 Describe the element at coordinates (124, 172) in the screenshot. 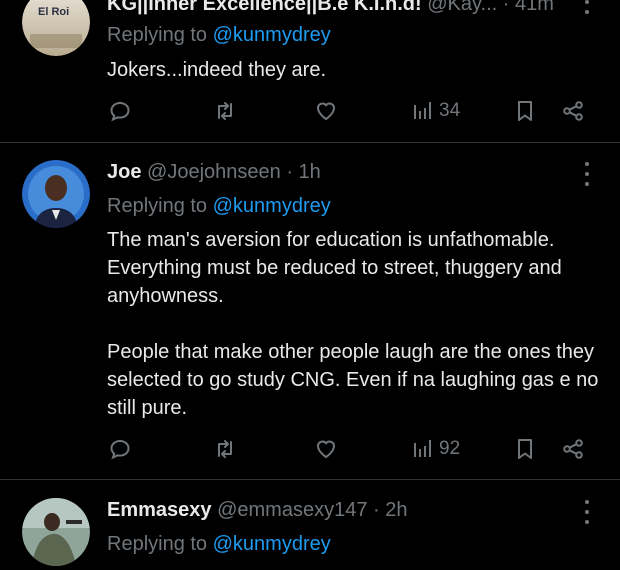

I see `display-name: Joe` at that location.